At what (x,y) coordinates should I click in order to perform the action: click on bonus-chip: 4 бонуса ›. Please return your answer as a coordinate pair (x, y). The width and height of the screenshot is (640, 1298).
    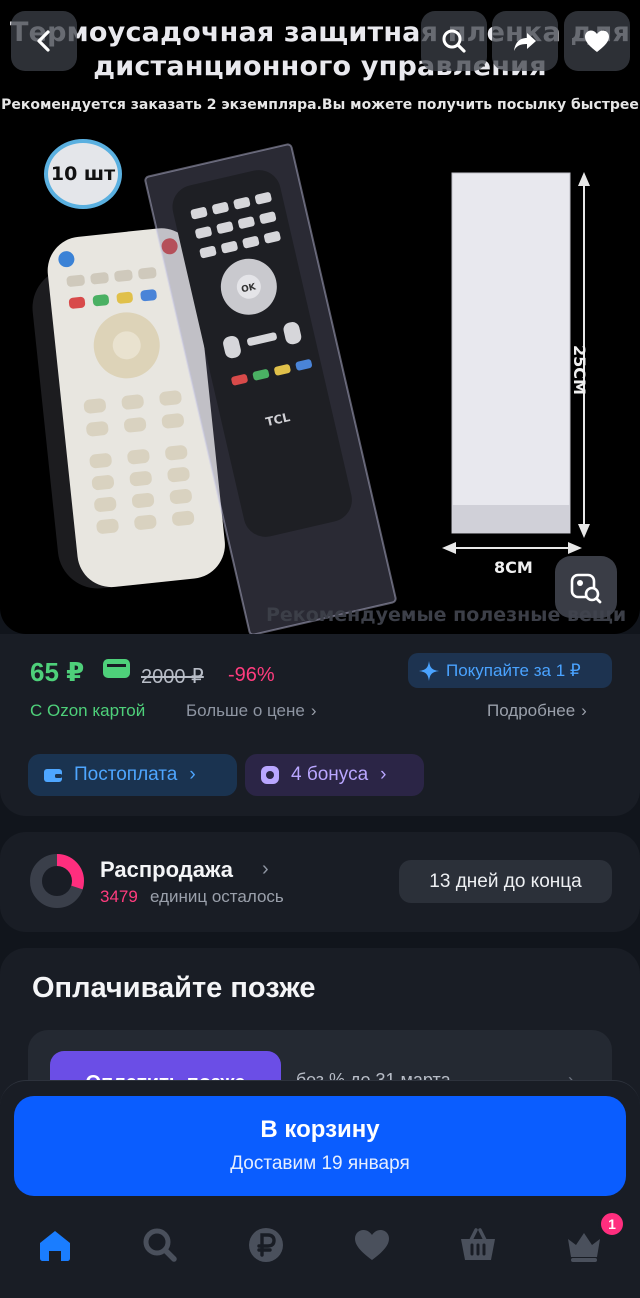
    Looking at the image, I should click on (334, 775).